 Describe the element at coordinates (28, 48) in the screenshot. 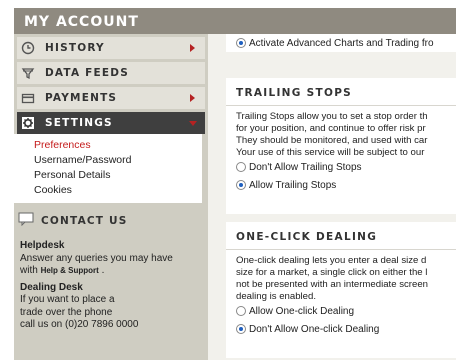

I see `history-icon` at that location.